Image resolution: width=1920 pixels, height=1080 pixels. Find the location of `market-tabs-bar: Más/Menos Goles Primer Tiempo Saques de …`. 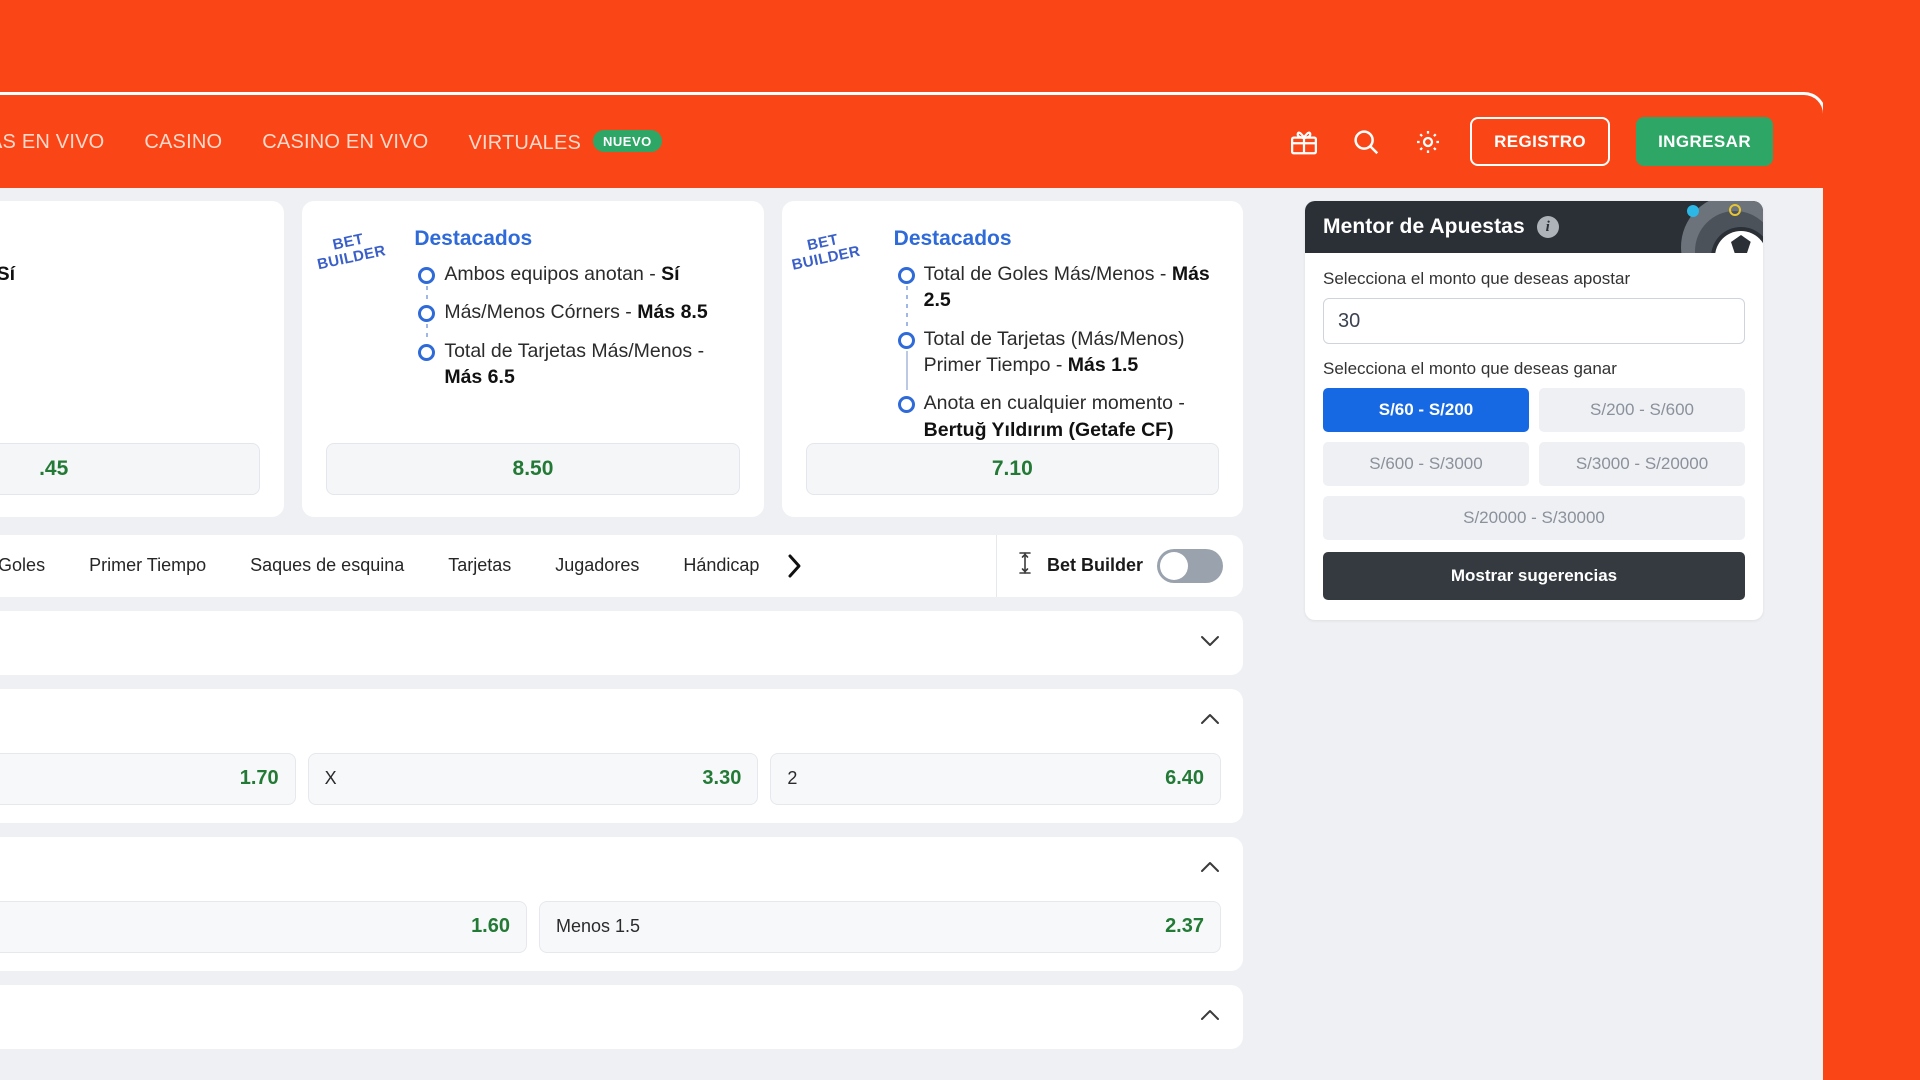

market-tabs-bar: Más/Menos Goles Primer Tiempo Saques de … is located at coordinates (621, 565).